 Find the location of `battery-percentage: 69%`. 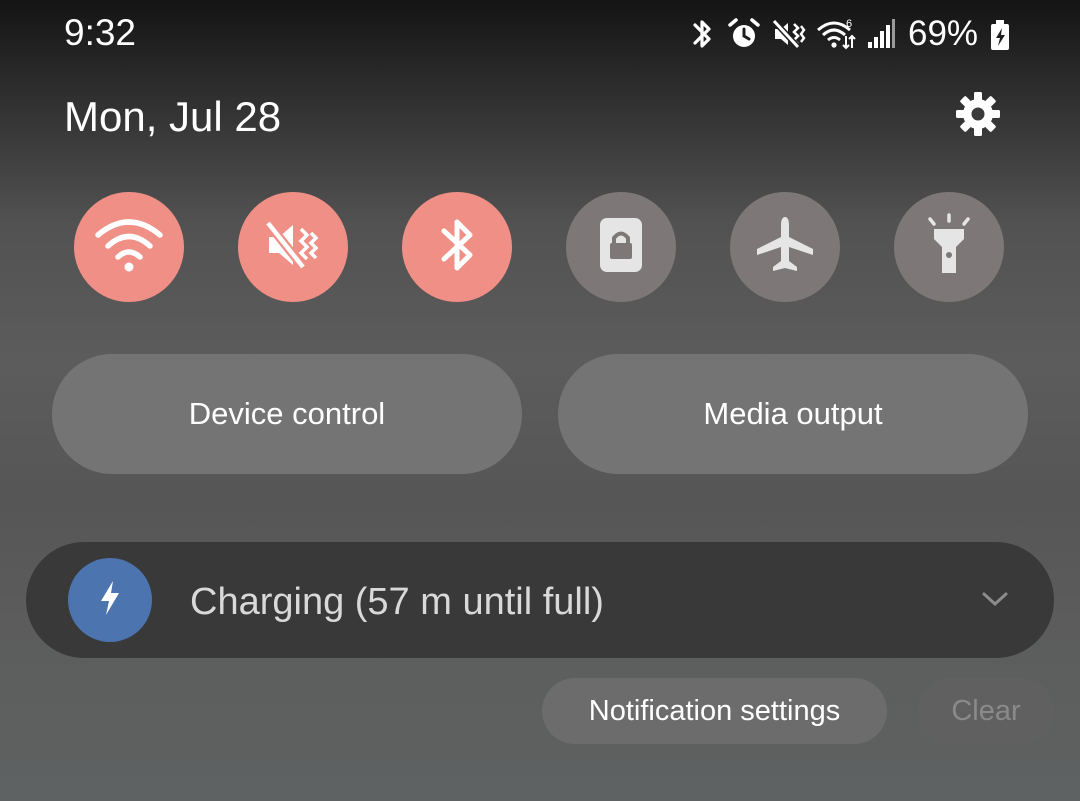

battery-percentage: 69% is located at coordinates (943, 33).